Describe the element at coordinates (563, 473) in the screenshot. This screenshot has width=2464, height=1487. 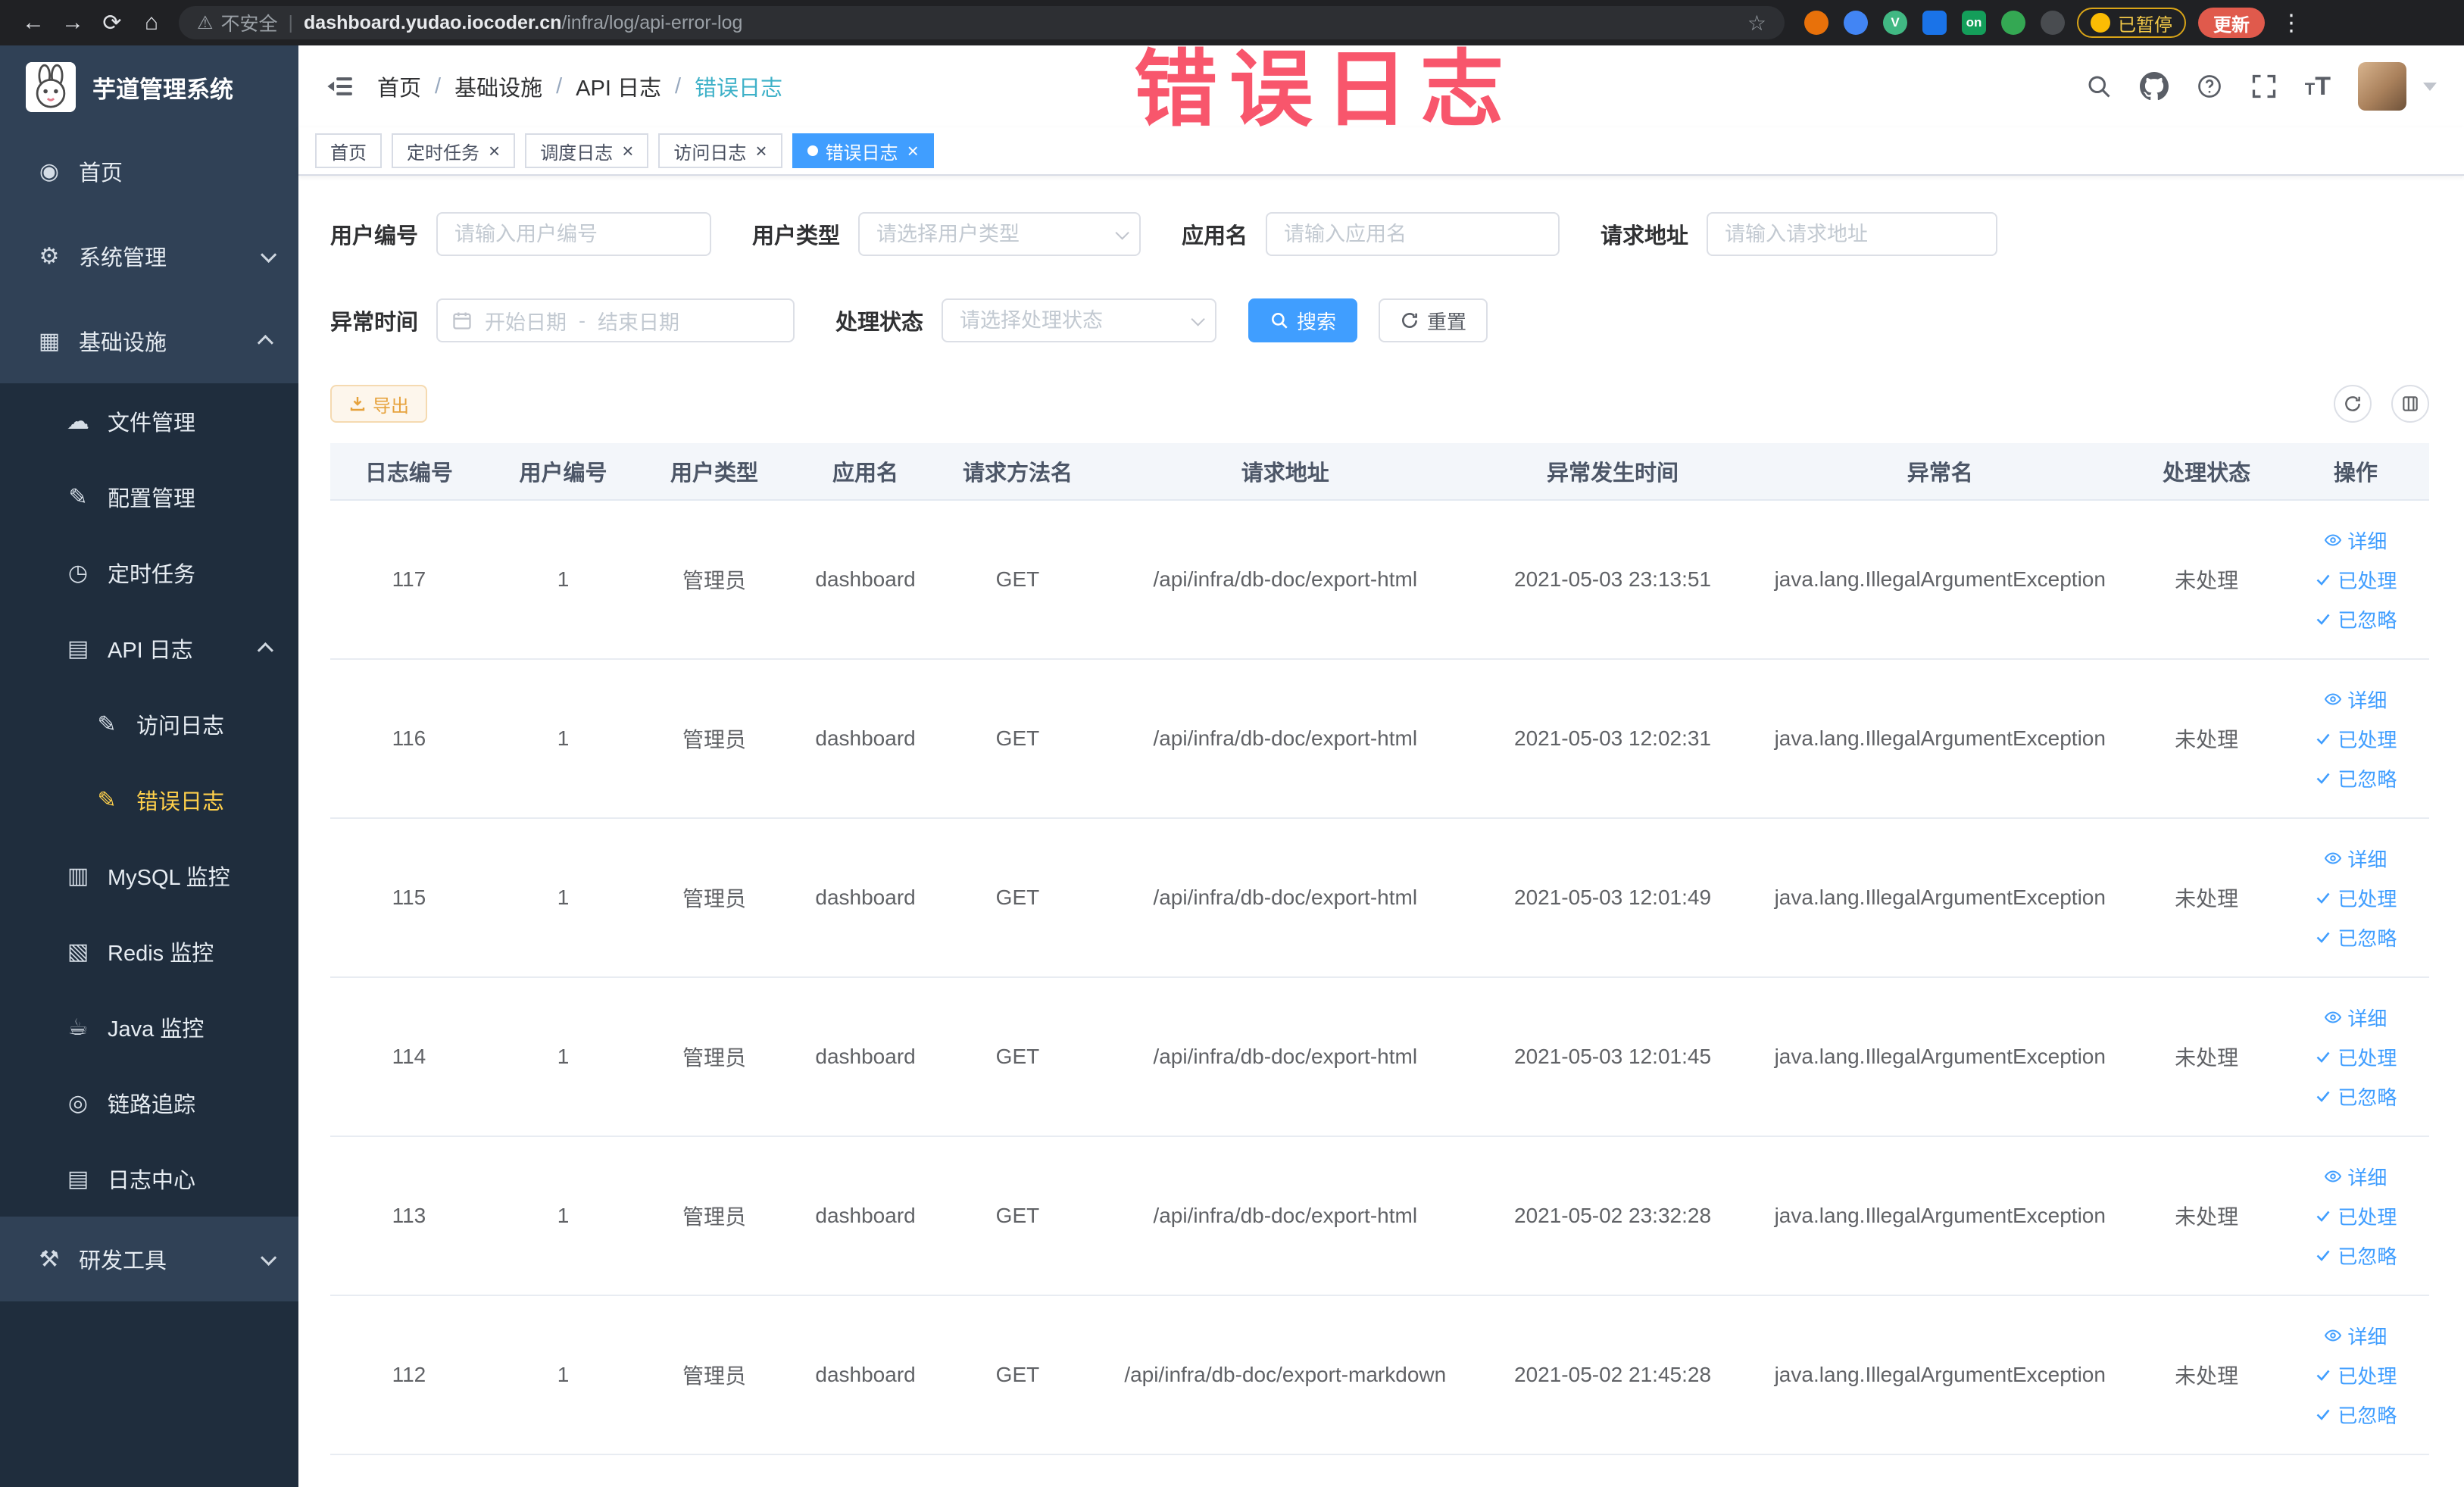
I see `column-header: 用户编号` at that location.